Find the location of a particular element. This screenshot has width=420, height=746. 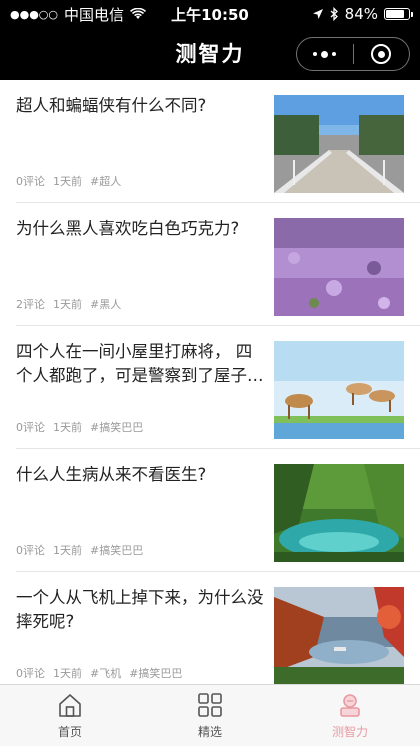

home-icon is located at coordinates (70, 705).